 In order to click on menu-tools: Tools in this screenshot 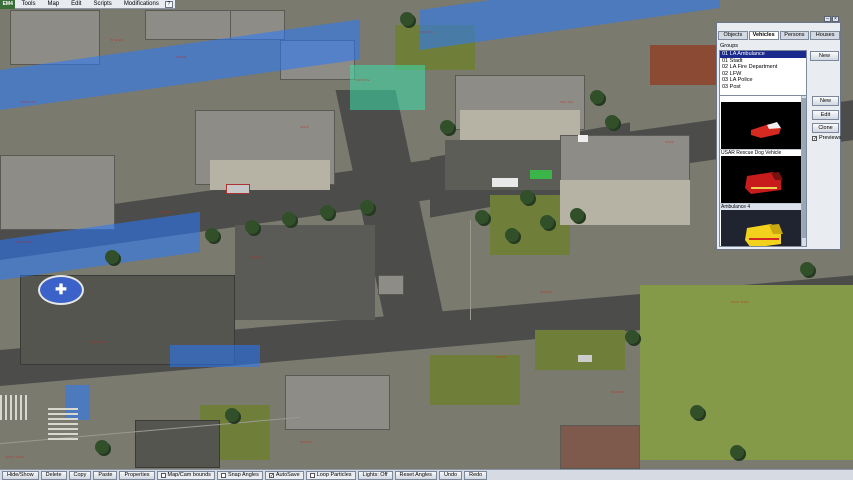, I will do `click(28, 4)`.